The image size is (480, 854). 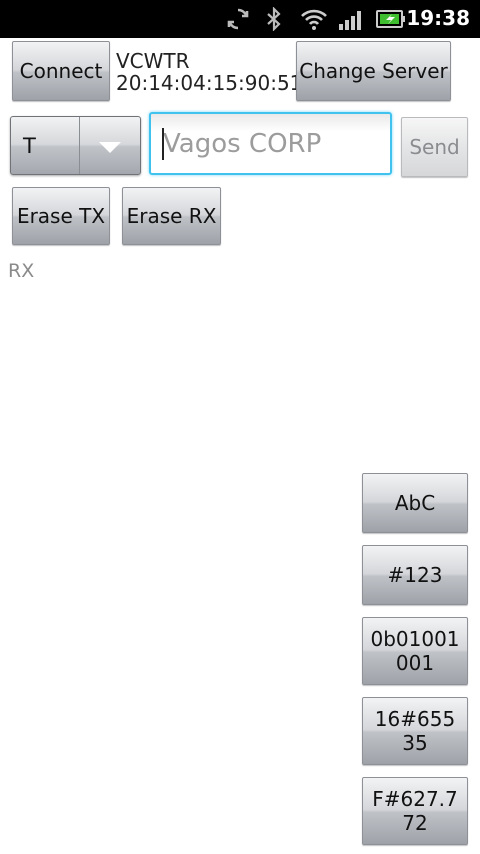 What do you see at coordinates (373, 71) in the screenshot?
I see `change-server-button: Change Server` at bounding box center [373, 71].